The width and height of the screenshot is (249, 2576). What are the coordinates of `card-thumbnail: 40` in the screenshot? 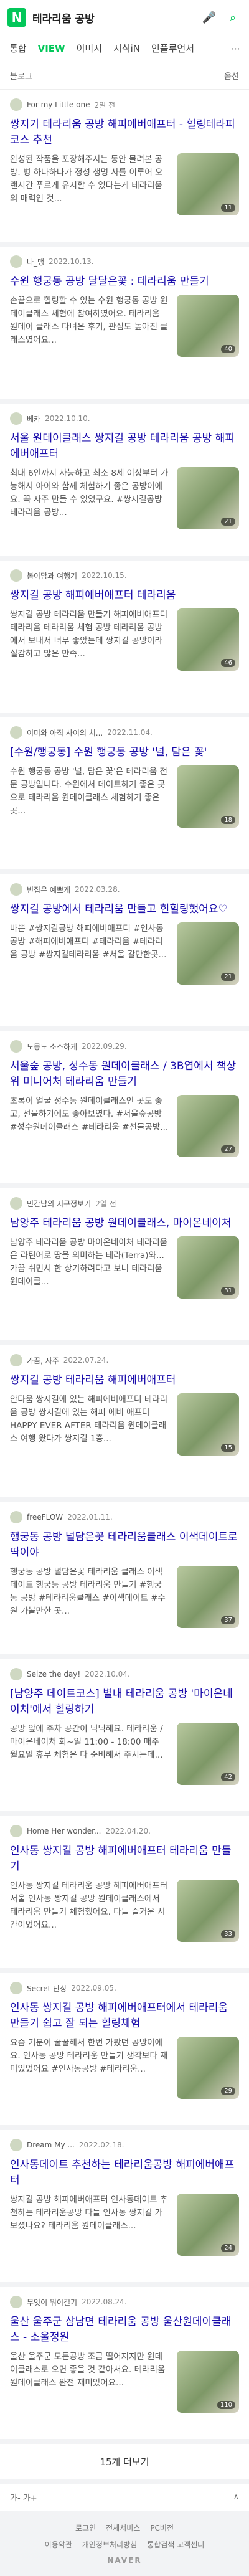 It's located at (208, 326).